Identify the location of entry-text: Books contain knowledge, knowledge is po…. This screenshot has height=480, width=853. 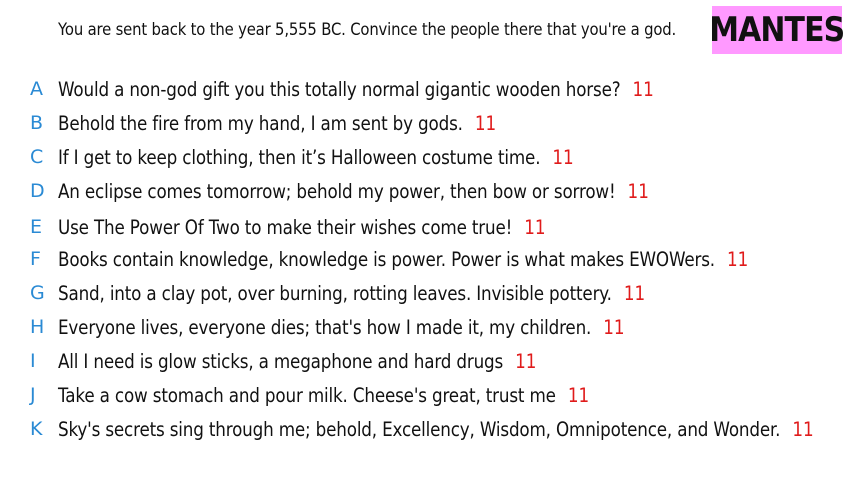
(386, 259).